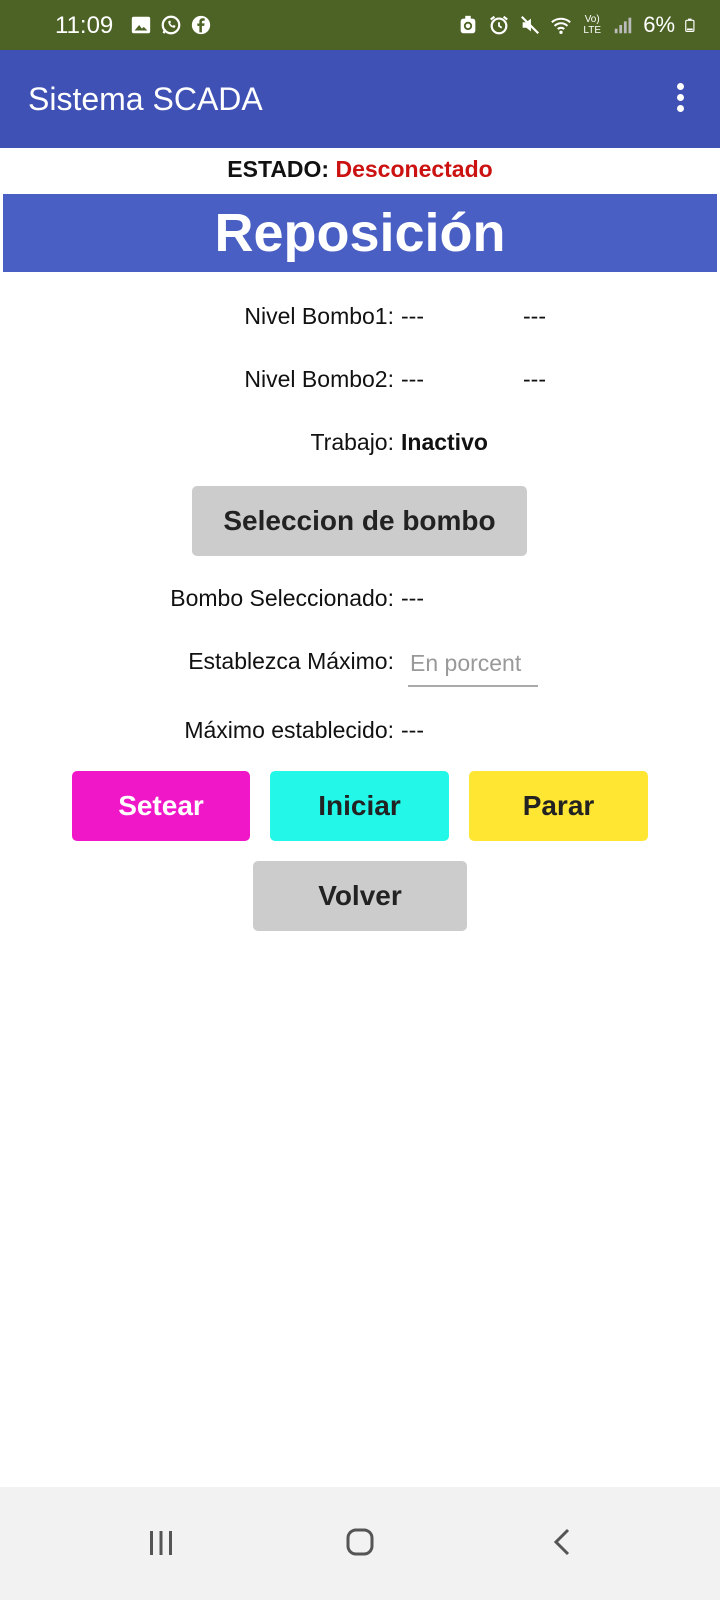 Image resolution: width=720 pixels, height=1600 pixels. Describe the element at coordinates (359, 806) in the screenshot. I see `iniciar-button: Iniciar` at that location.